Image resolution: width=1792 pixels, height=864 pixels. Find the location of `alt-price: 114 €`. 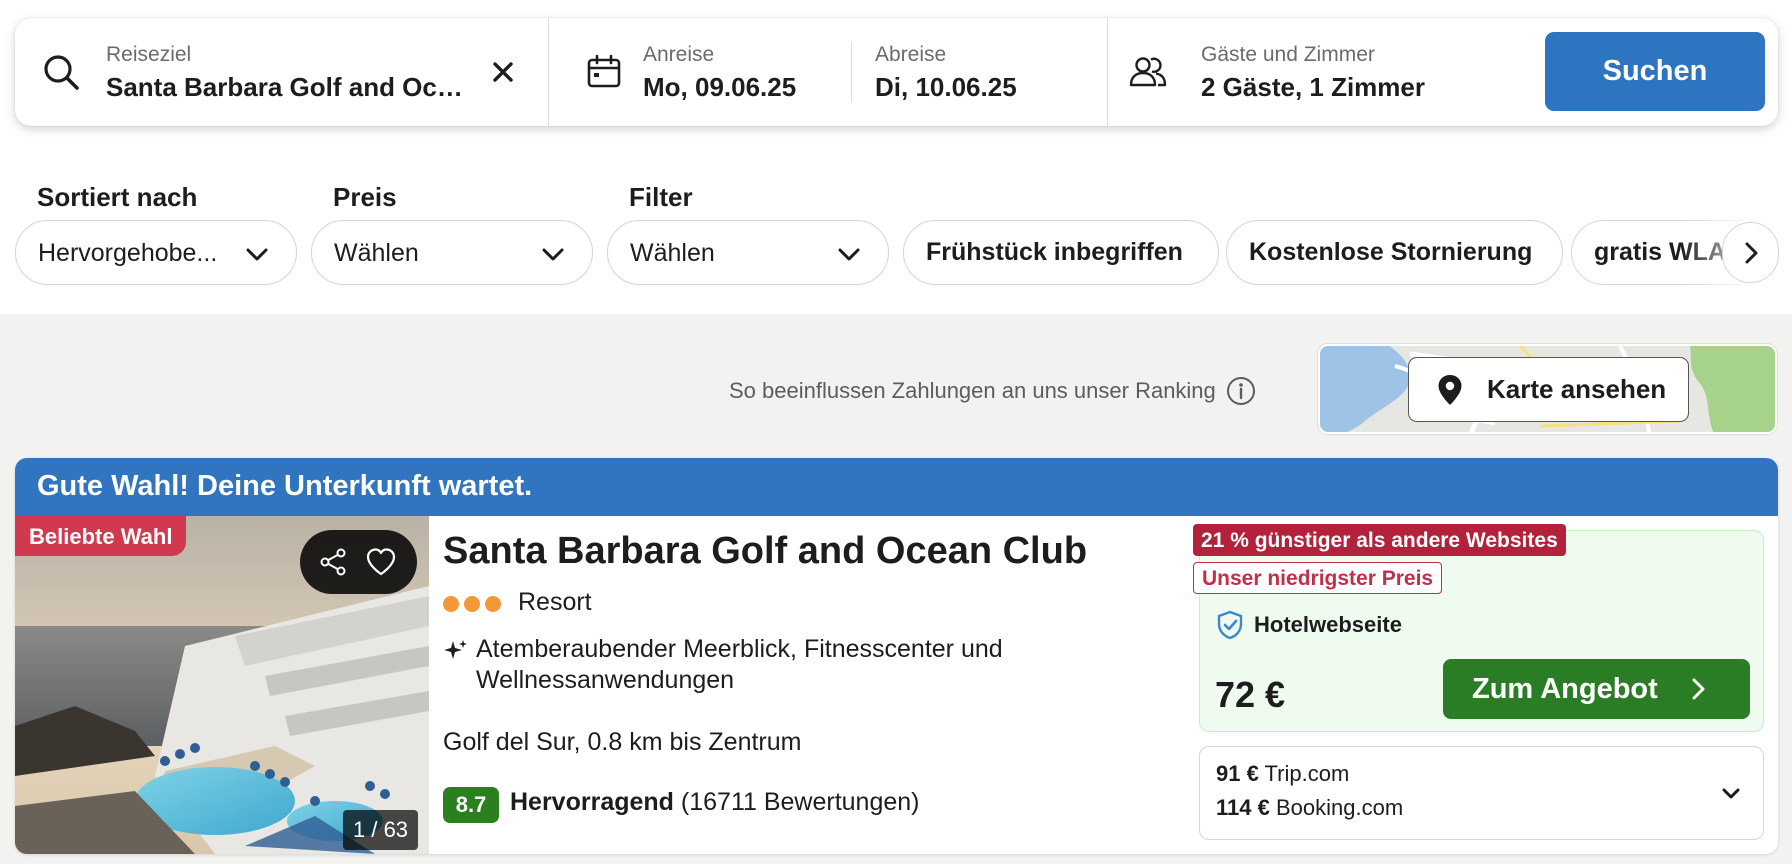

alt-price: 114 € is located at coordinates (1243, 807).